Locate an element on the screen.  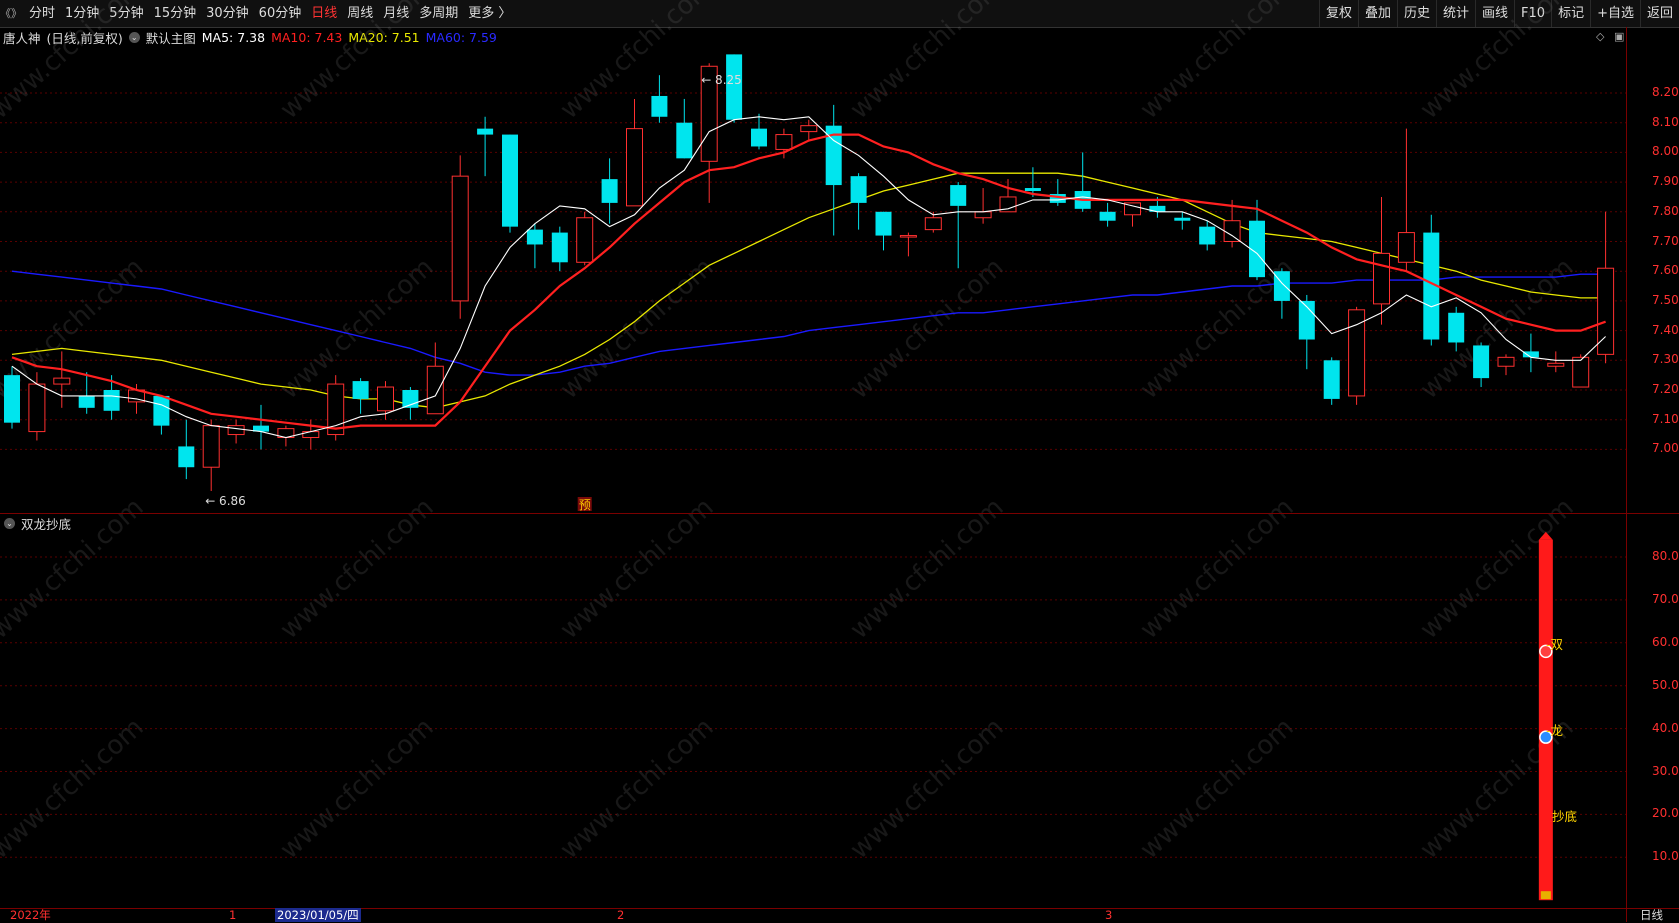
period-label: 日线 is located at coordinates (1651, 915).